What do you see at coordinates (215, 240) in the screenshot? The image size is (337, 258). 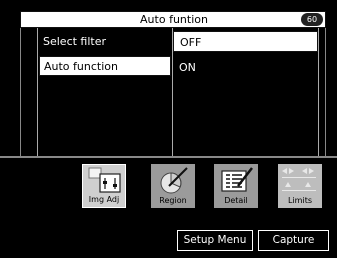 I see `setup-menu-button: Setup Menu` at bounding box center [215, 240].